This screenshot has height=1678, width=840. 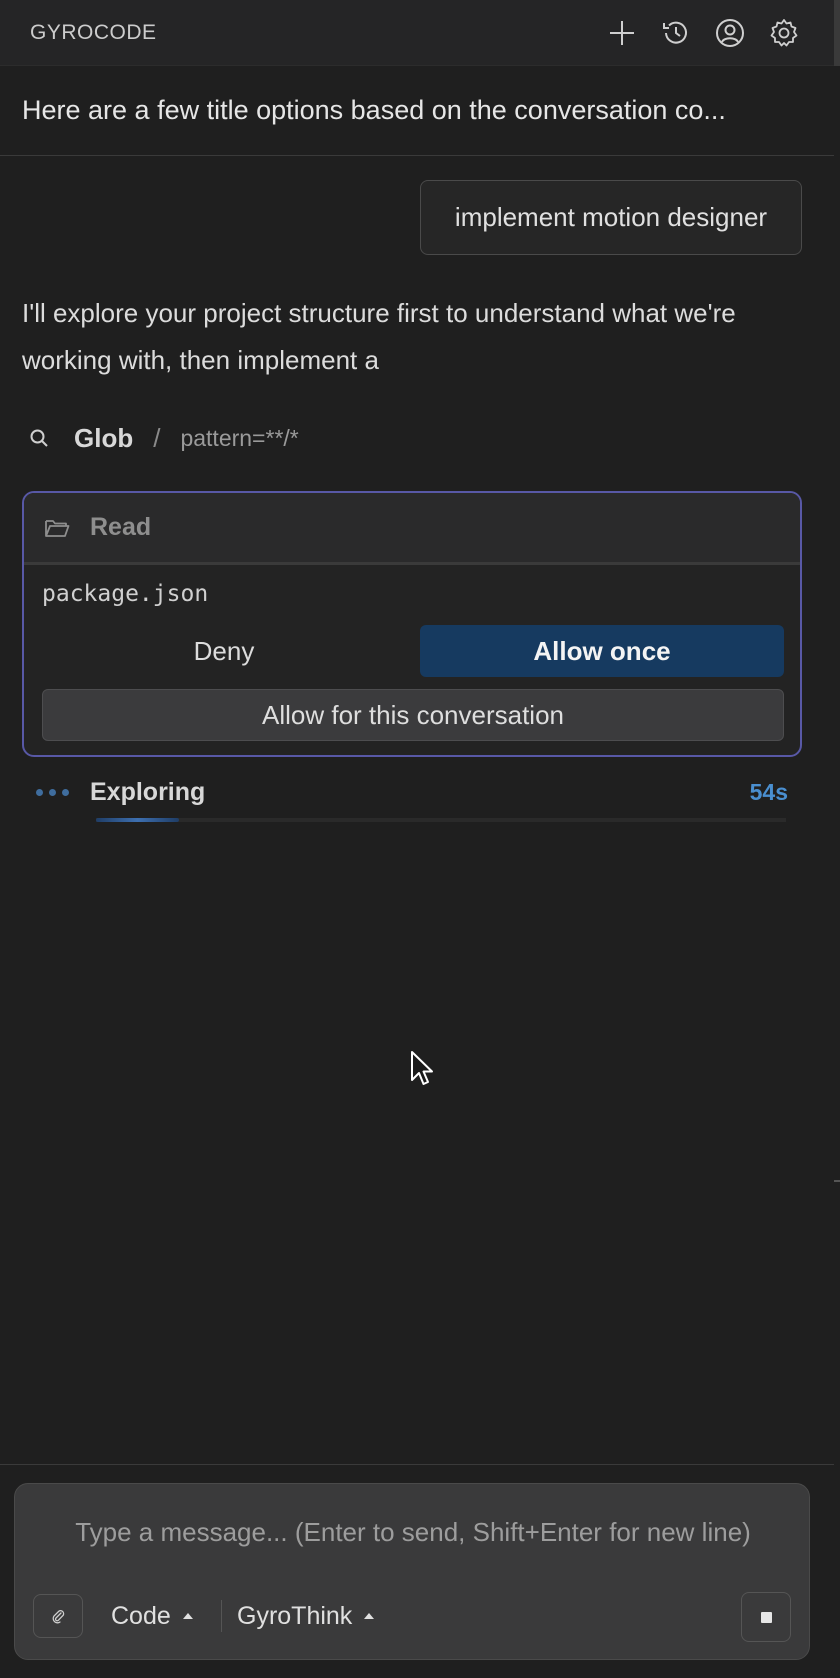 What do you see at coordinates (239, 437) in the screenshot?
I see `tool-args: pattern=**/*` at bounding box center [239, 437].